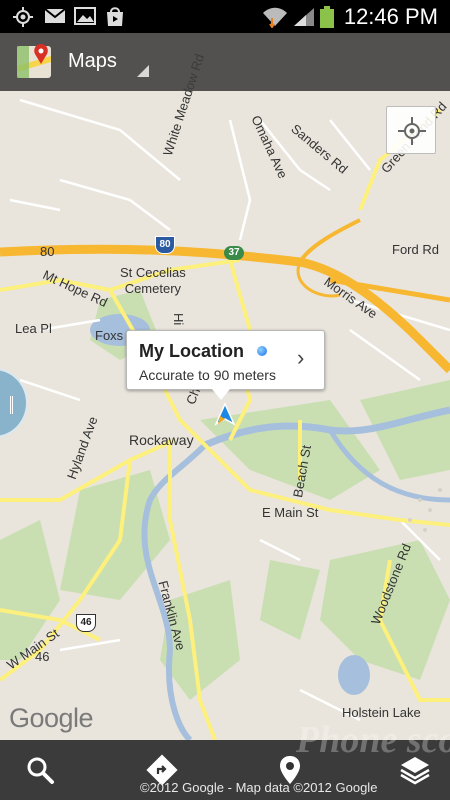  What do you see at coordinates (262, 351) in the screenshot?
I see `location-dot-icon` at bounding box center [262, 351].